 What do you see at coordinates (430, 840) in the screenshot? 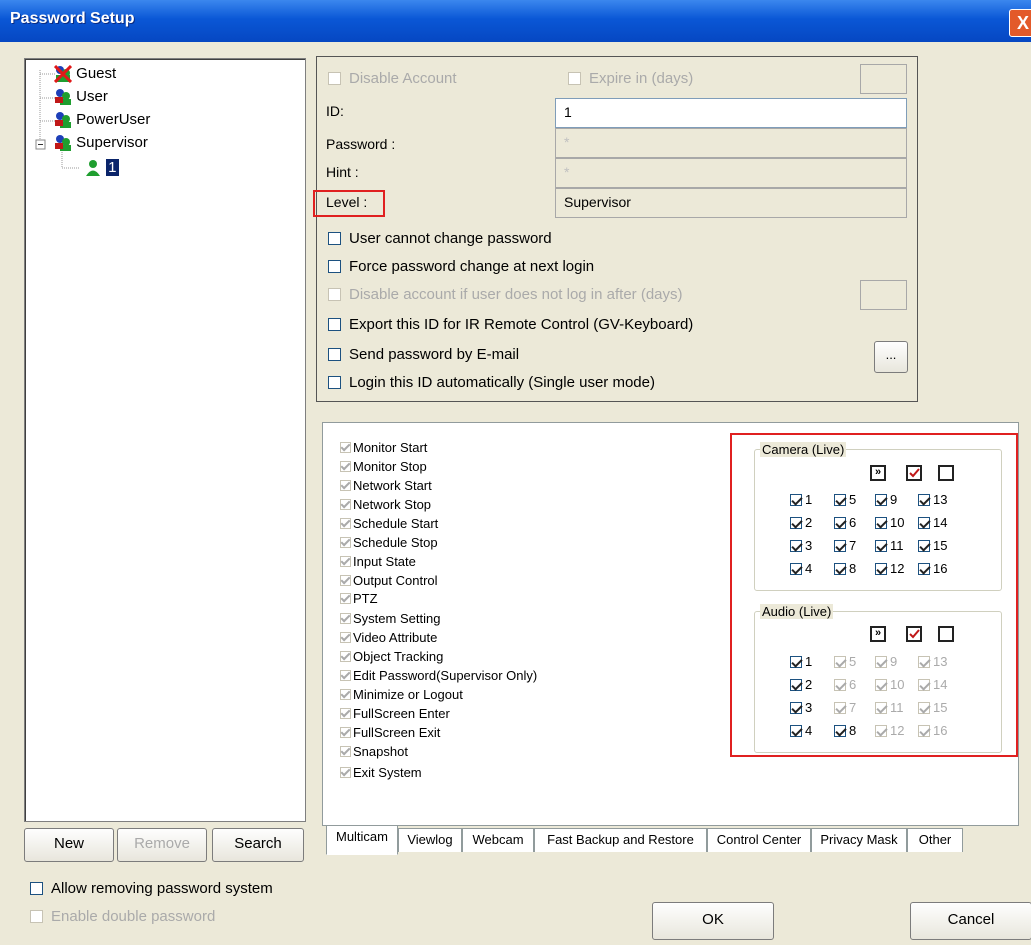
I see `tab-viewlog: Viewlog` at bounding box center [430, 840].